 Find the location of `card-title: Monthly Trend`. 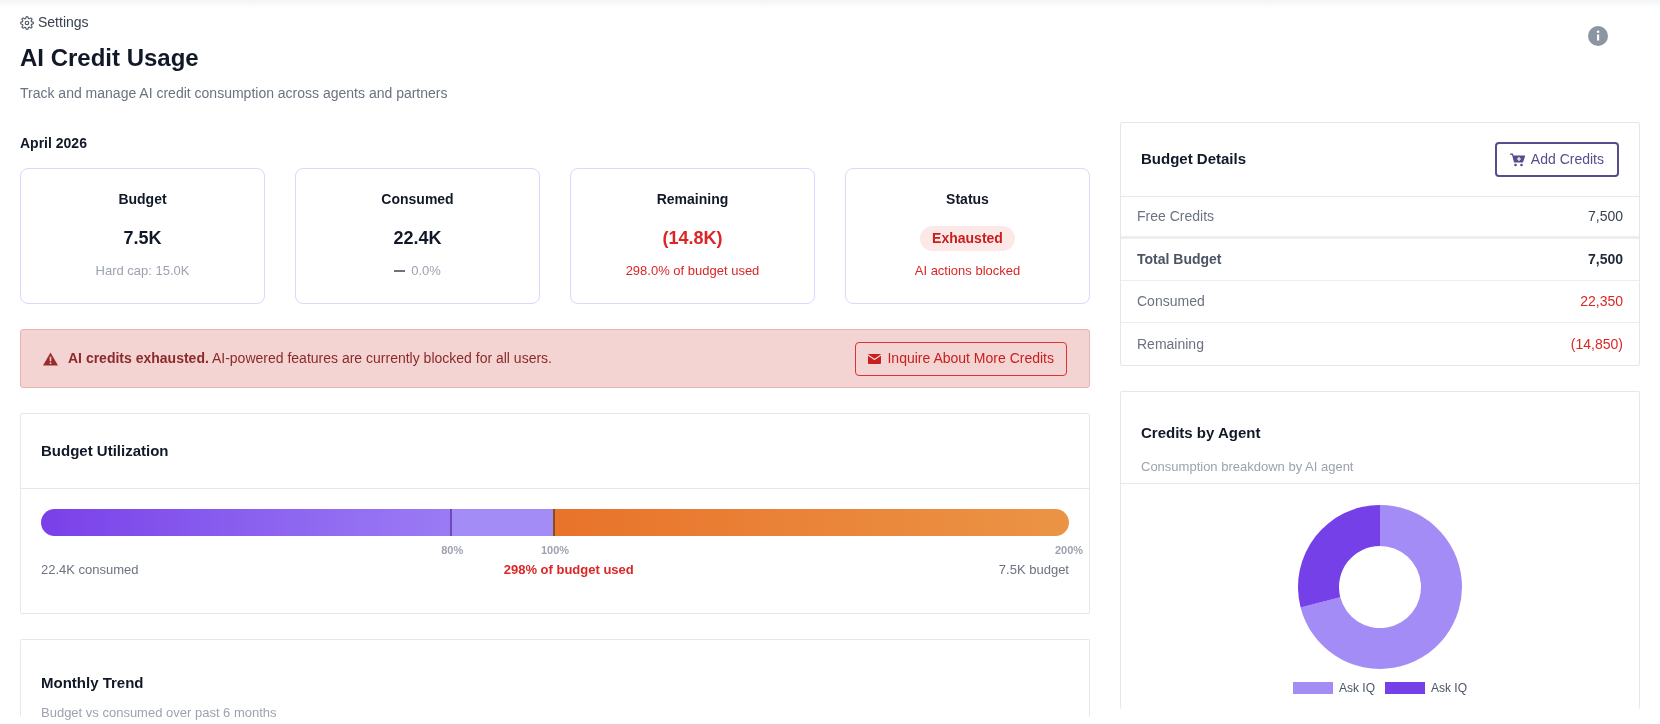

card-title: Monthly Trend is located at coordinates (93, 683).